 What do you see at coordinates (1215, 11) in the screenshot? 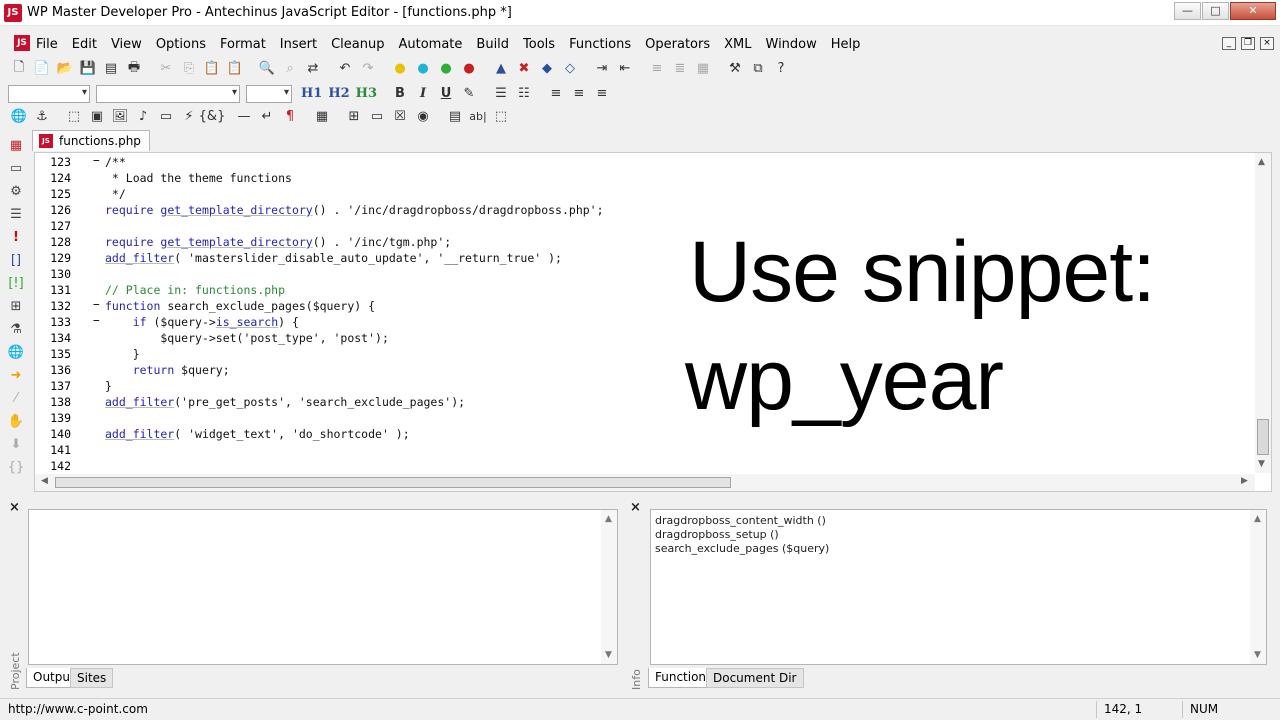
I see `maximize-button: □` at bounding box center [1215, 11].